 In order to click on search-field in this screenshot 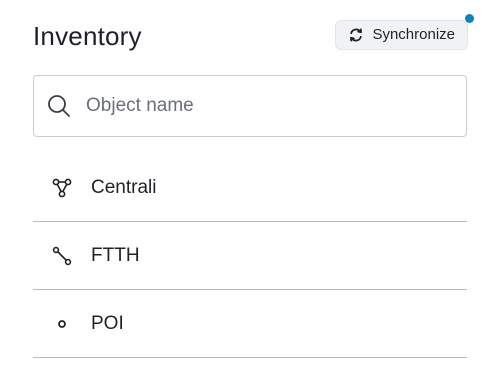, I will do `click(250, 106)`.